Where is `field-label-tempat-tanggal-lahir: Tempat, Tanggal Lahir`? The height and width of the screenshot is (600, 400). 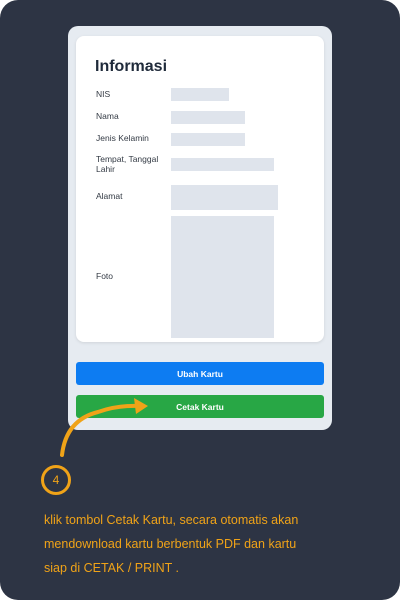 field-label-tempat-tanggal-lahir: Tempat, Tanggal Lahir is located at coordinates (127, 164).